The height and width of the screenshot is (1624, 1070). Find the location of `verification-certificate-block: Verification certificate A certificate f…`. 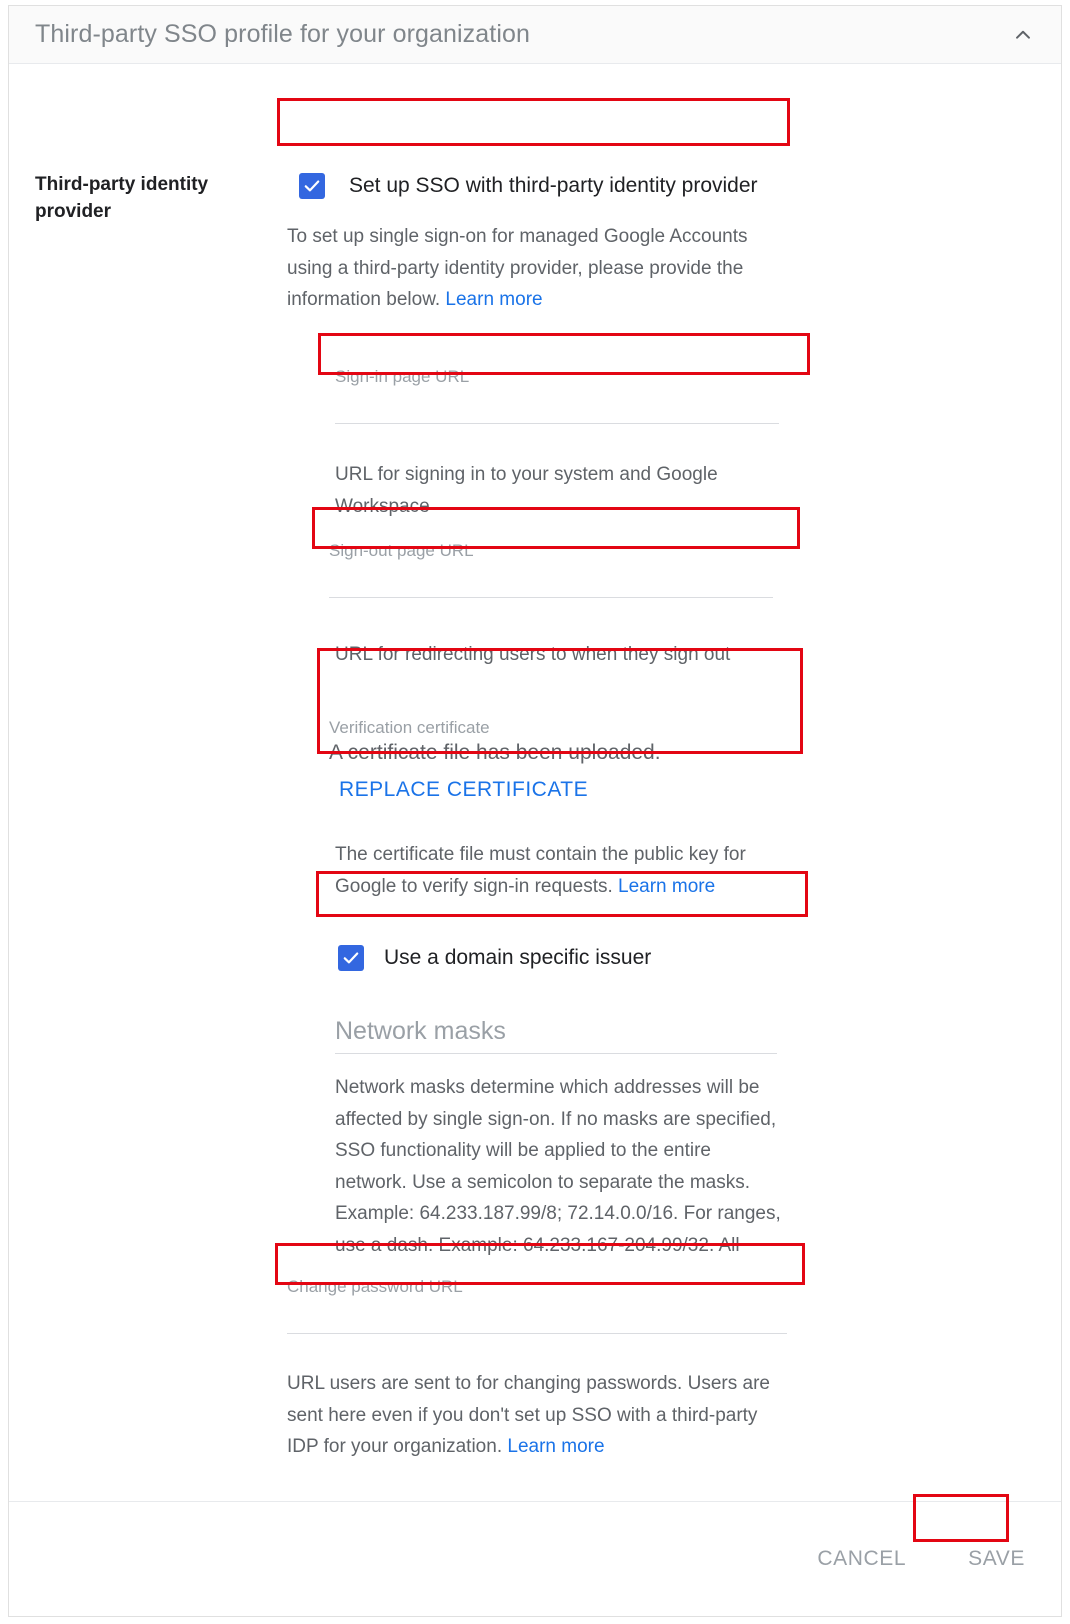

verification-certificate-block: Verification certificate A certificate f… is located at coordinates (570, 759).